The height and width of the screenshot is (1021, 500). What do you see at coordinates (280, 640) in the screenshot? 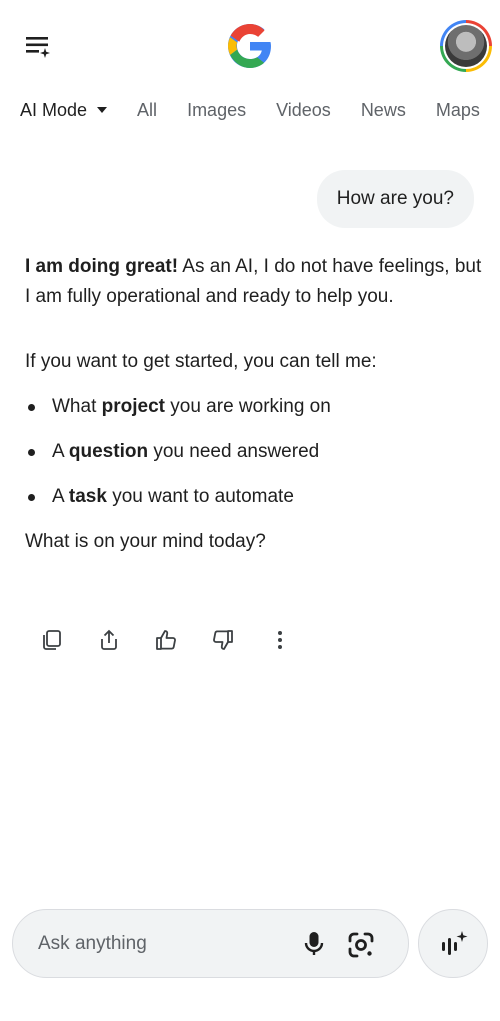
I see `more-vert-icon` at bounding box center [280, 640].